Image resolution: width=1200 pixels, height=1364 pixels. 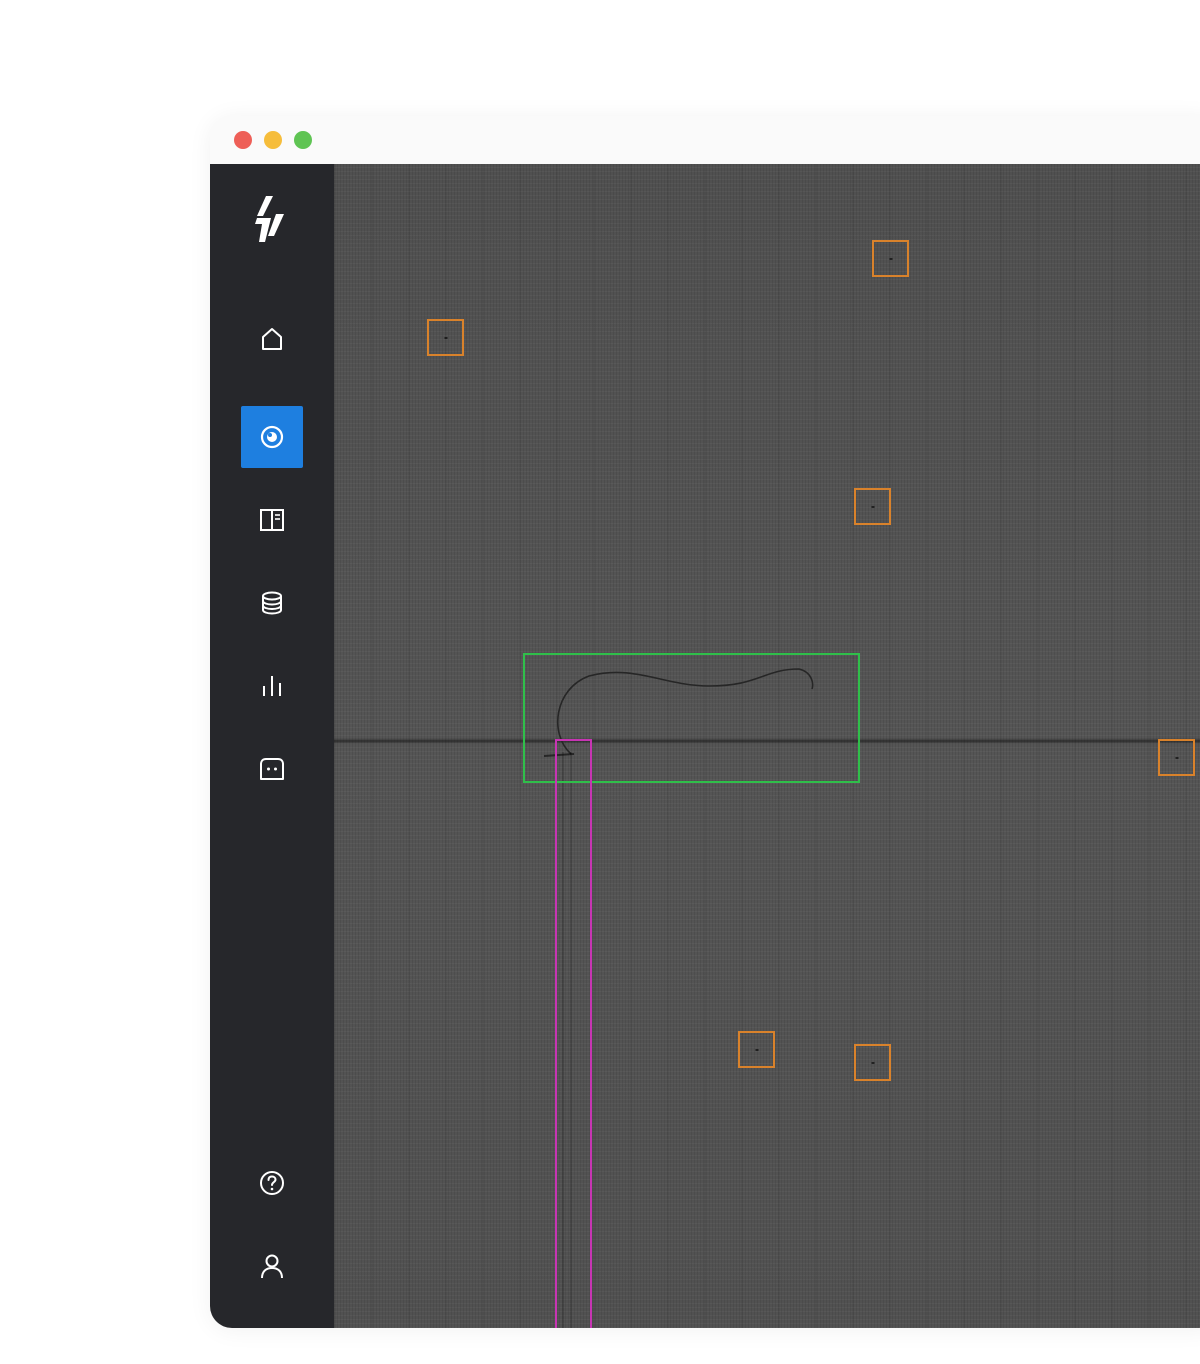 I want to click on database-icon, so click(x=272, y=603).